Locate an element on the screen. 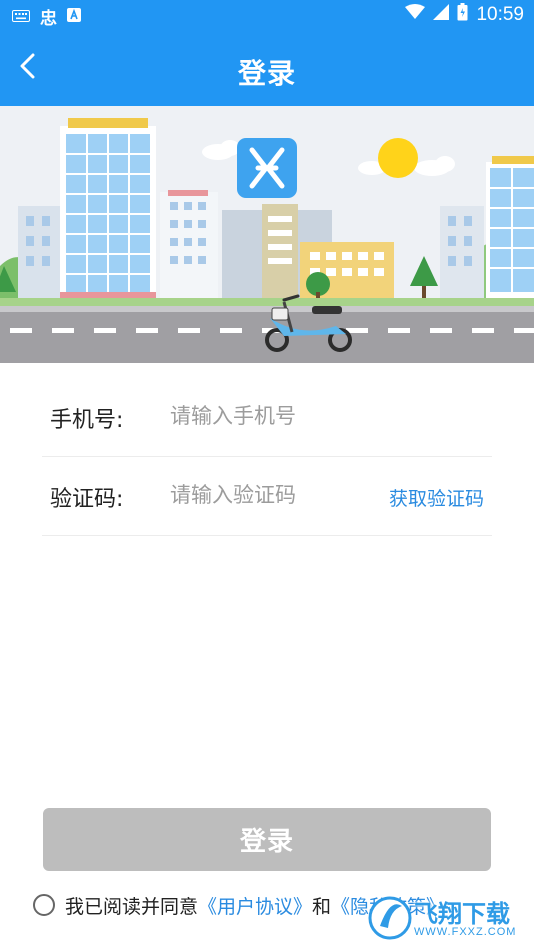  phone-input is located at coordinates (270, 416).